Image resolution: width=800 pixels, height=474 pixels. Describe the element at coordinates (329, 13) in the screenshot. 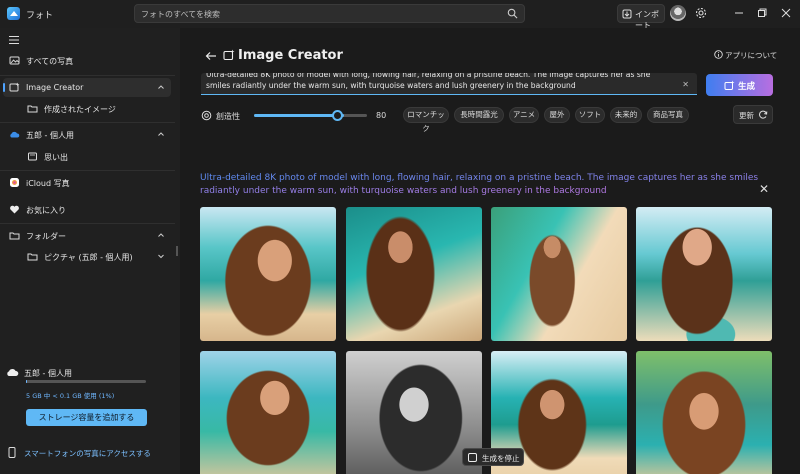

I see `search-box: フォトのすべてを検索` at that location.